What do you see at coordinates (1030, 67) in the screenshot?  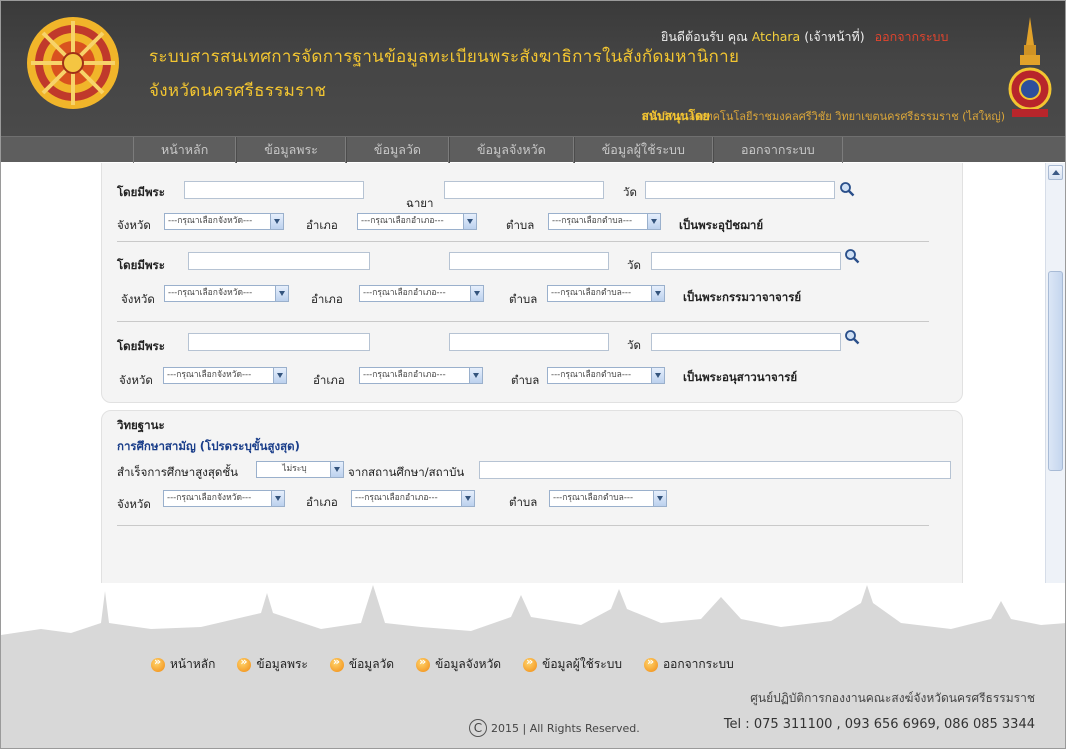 I see `university-seal-logo` at bounding box center [1030, 67].